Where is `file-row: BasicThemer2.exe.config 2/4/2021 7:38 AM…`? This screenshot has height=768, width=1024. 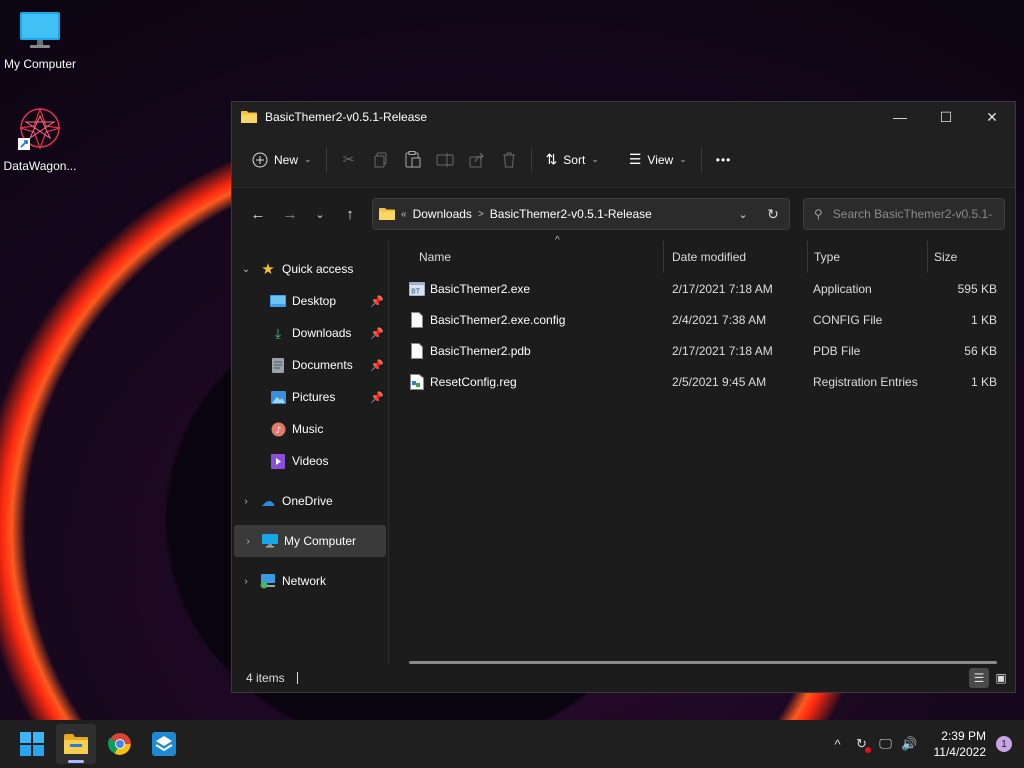
file-row: BasicThemer2.exe.config 2/4/2021 7:38 AM… is located at coordinates (712, 319).